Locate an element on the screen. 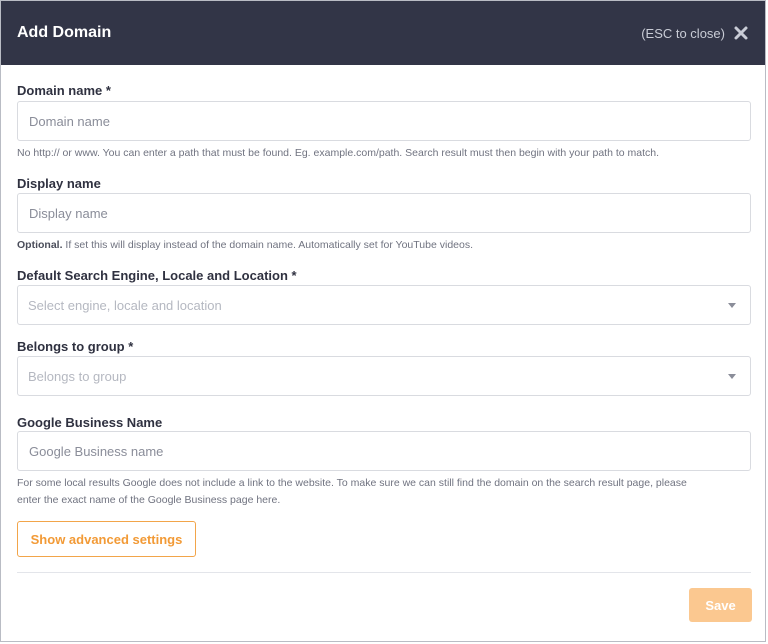 This screenshot has height=644, width=768. modal-header: Add Domain (ESC to close) is located at coordinates (383, 33).